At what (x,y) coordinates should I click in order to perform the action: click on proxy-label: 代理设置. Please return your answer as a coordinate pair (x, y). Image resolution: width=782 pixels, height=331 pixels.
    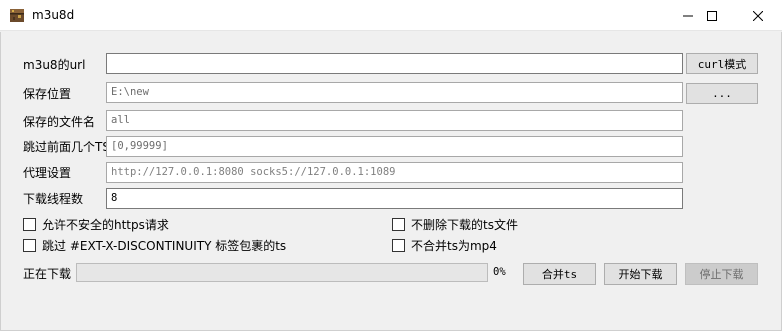
    Looking at the image, I should click on (47, 173).